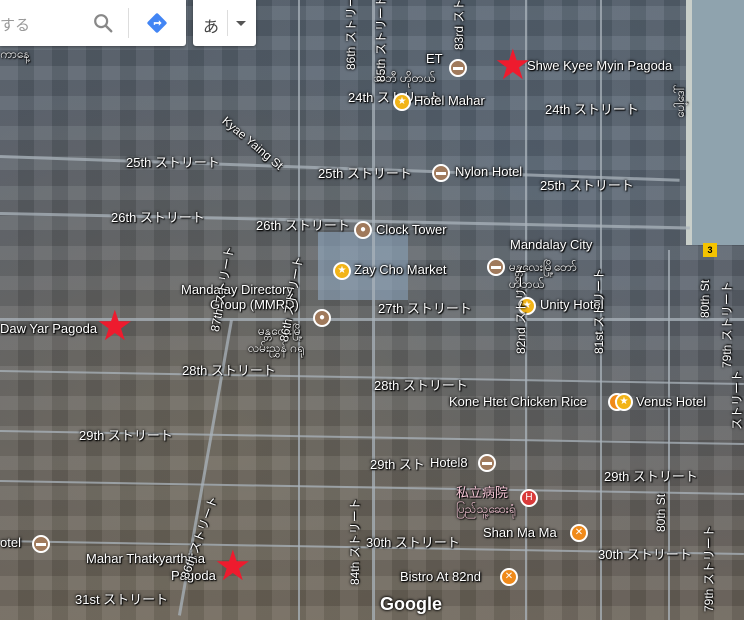 The height and width of the screenshot is (620, 744). I want to click on place-label: Mandalay Directory, so click(237, 289).